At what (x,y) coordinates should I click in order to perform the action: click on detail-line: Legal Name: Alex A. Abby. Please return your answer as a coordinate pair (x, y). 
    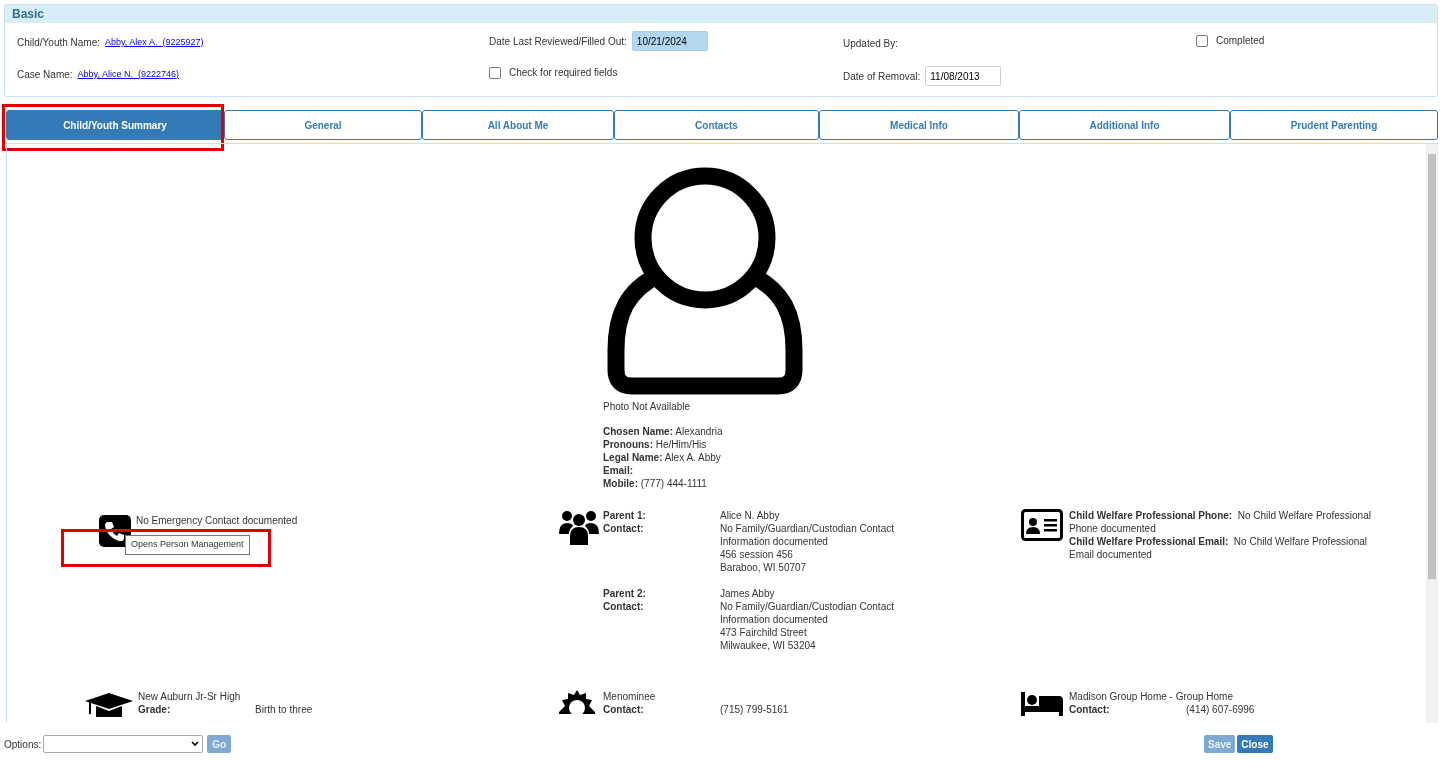
    Looking at the image, I should click on (662, 457).